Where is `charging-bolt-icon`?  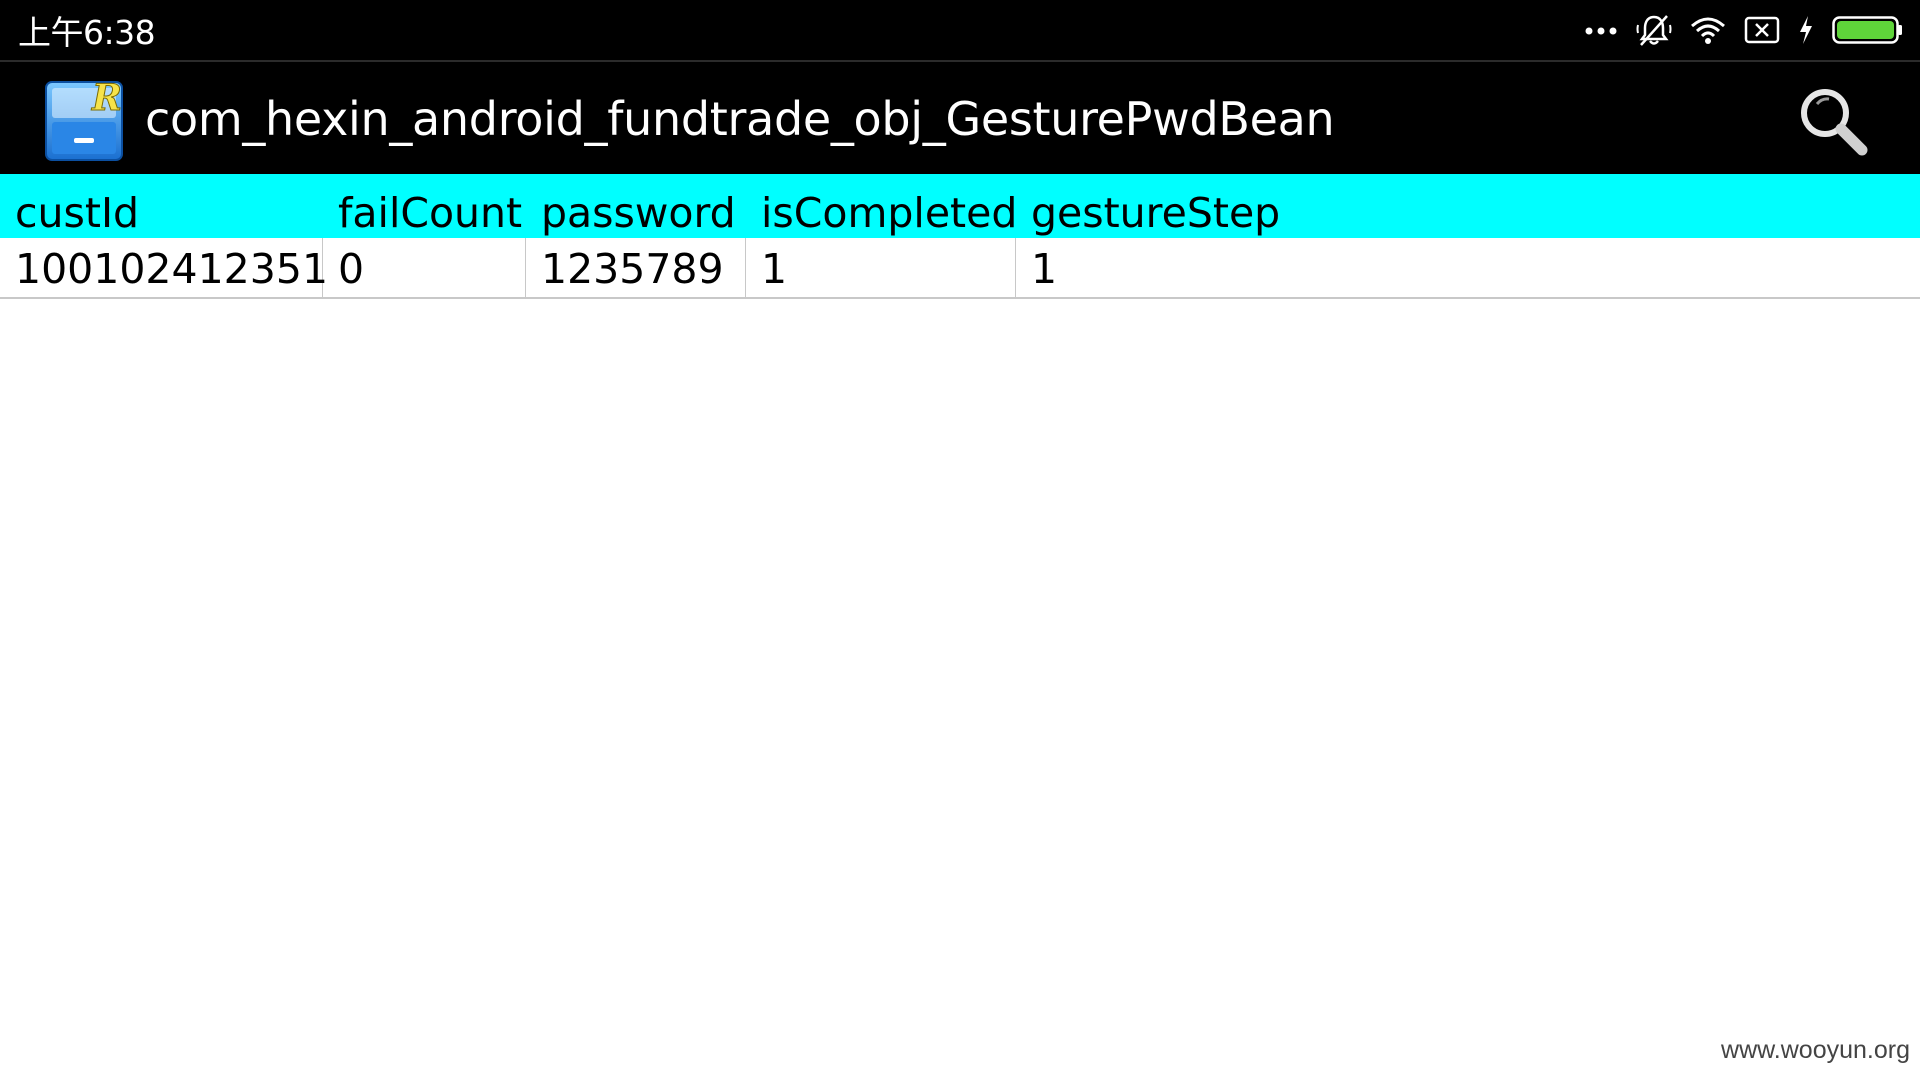
charging-bolt-icon is located at coordinates (1806, 30).